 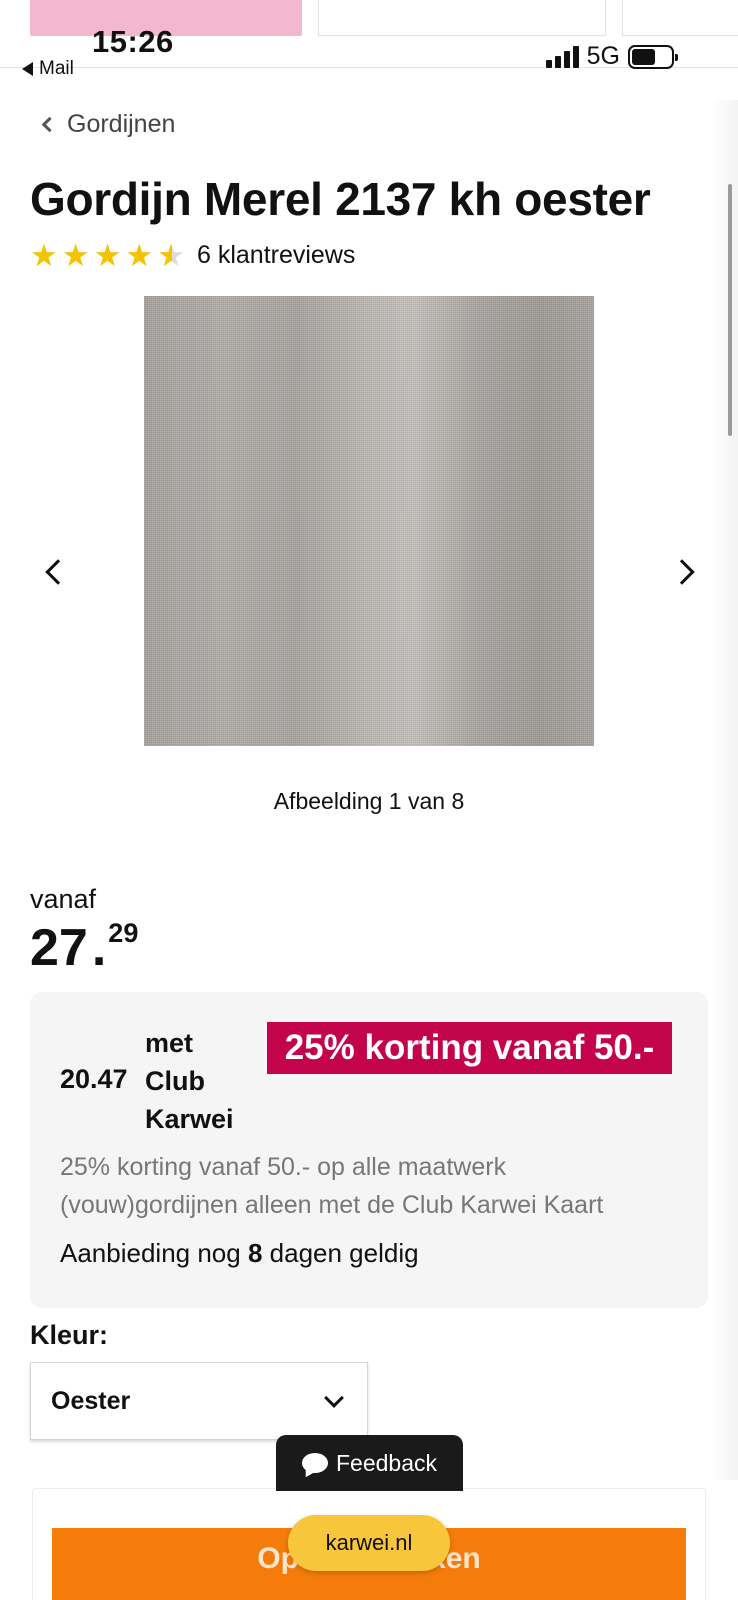 What do you see at coordinates (314, 1463) in the screenshot?
I see `chat-bubble-icon` at bounding box center [314, 1463].